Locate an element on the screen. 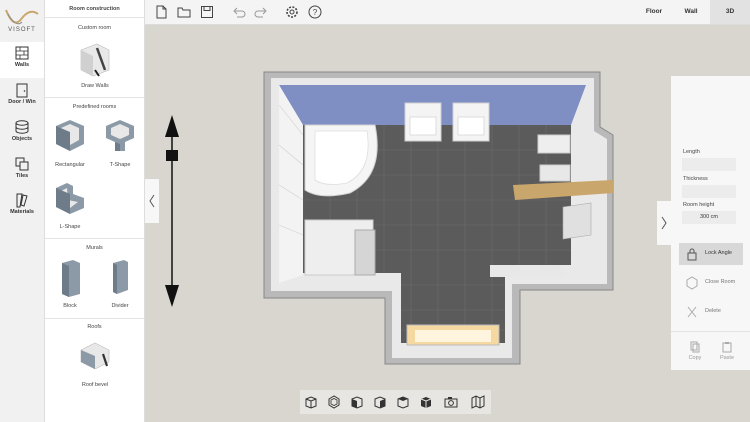 This screenshot has height=422, width=750. materials-icon is located at coordinates (22, 200).